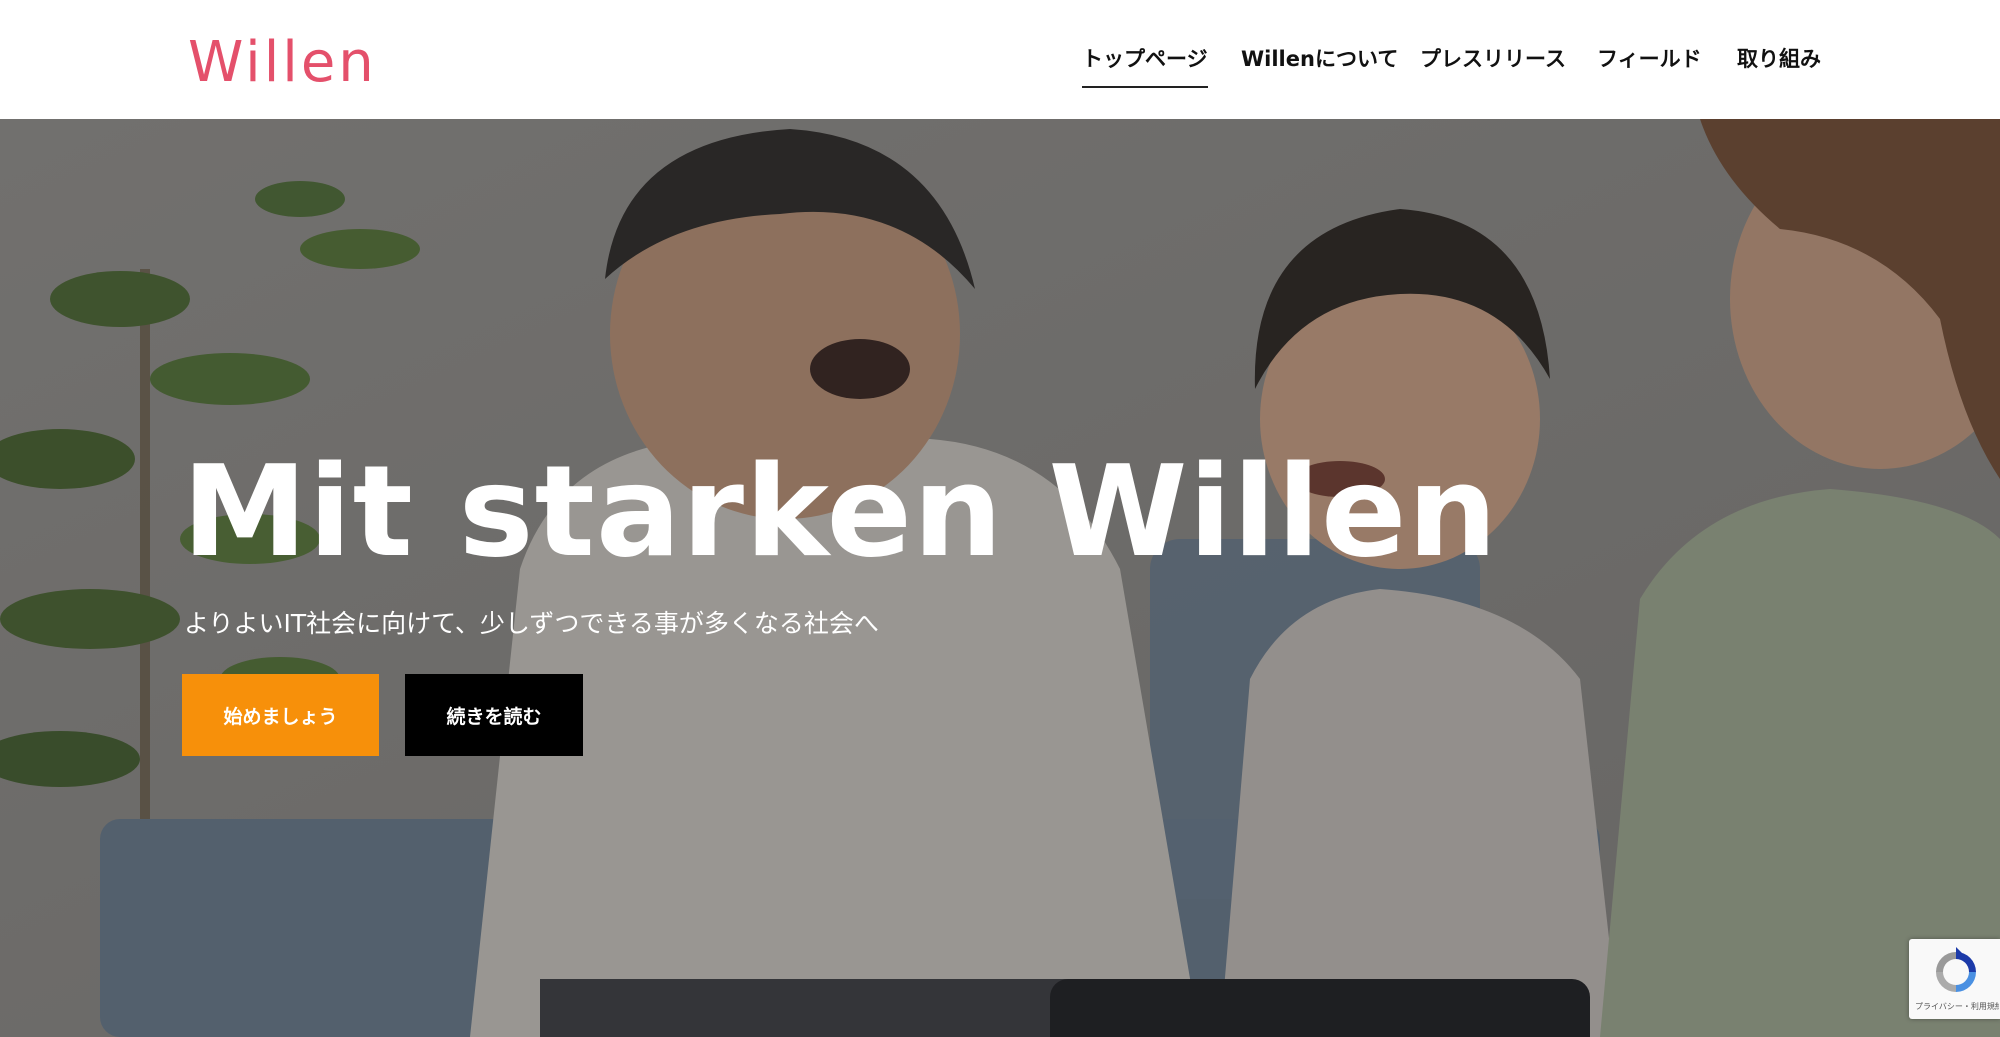 This screenshot has width=2000, height=1037. I want to click on nav-item-top-page: トップページ, so click(1145, 66).